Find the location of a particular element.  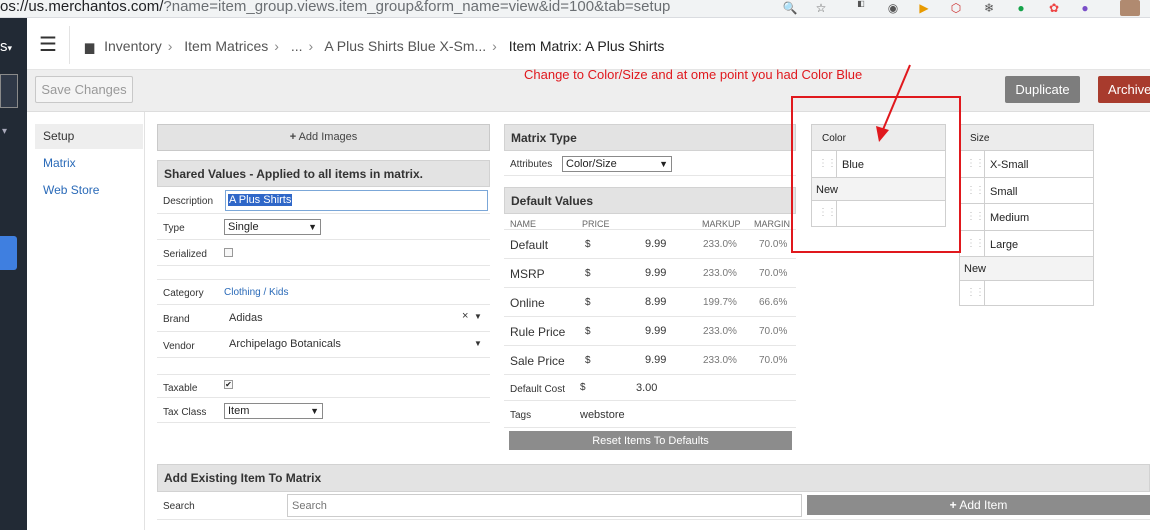

attributes-select: Color/Size ▼ is located at coordinates (617, 164).